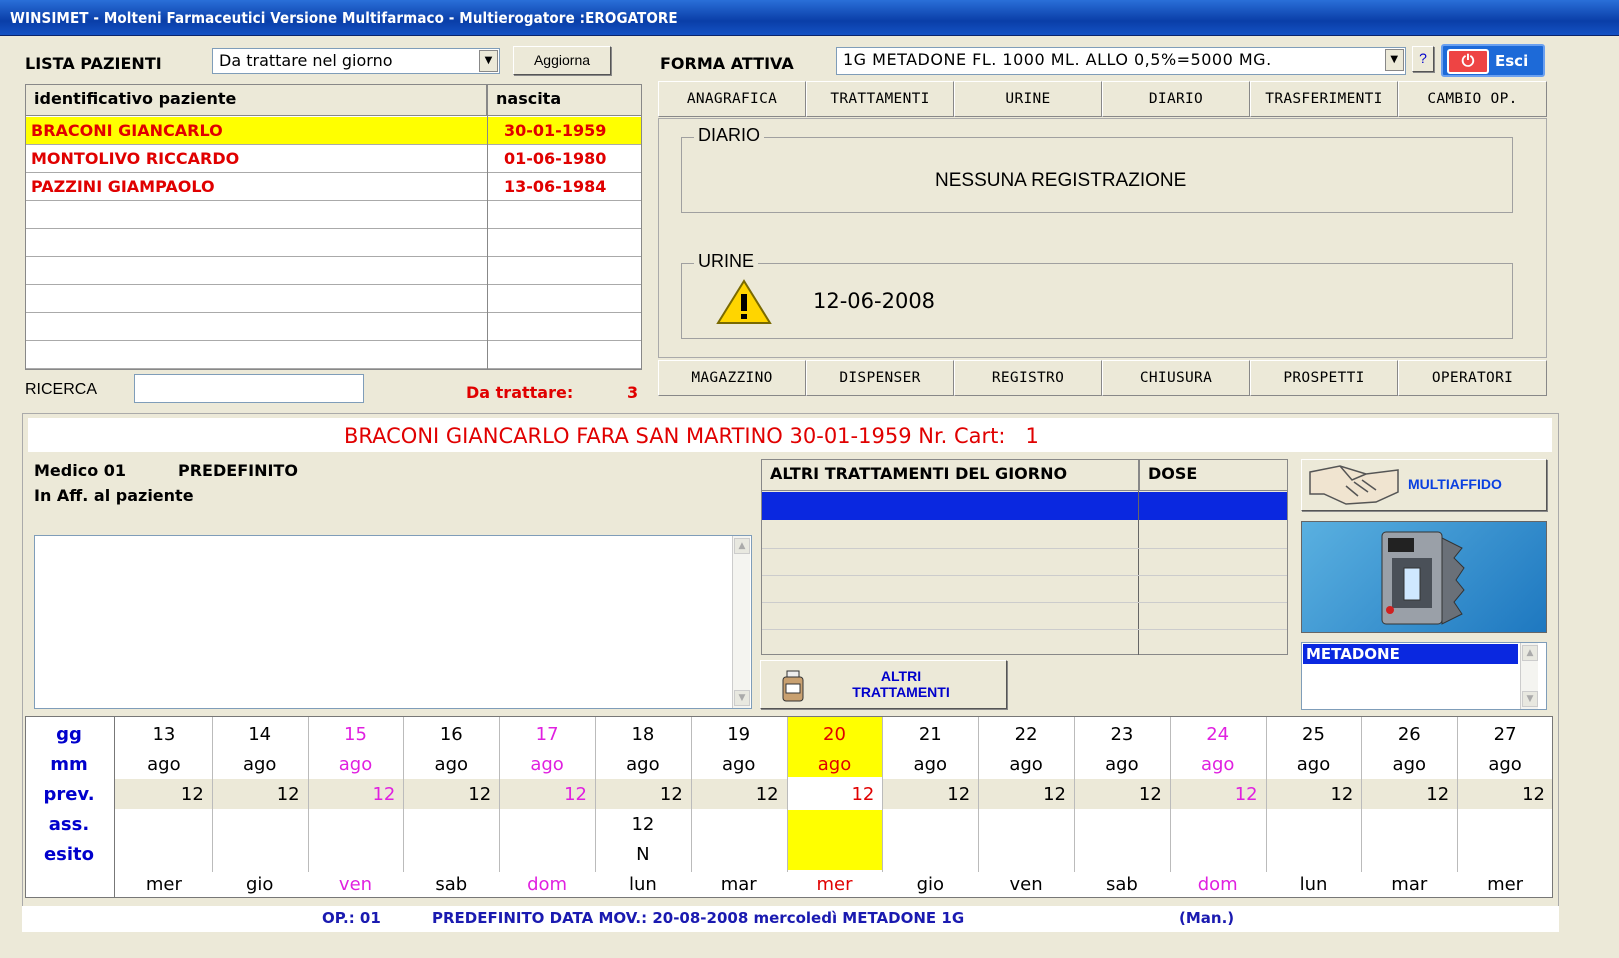 This screenshot has height=958, width=1619. What do you see at coordinates (643, 824) in the screenshot?
I see `calendar-cell-ass: 12` at bounding box center [643, 824].